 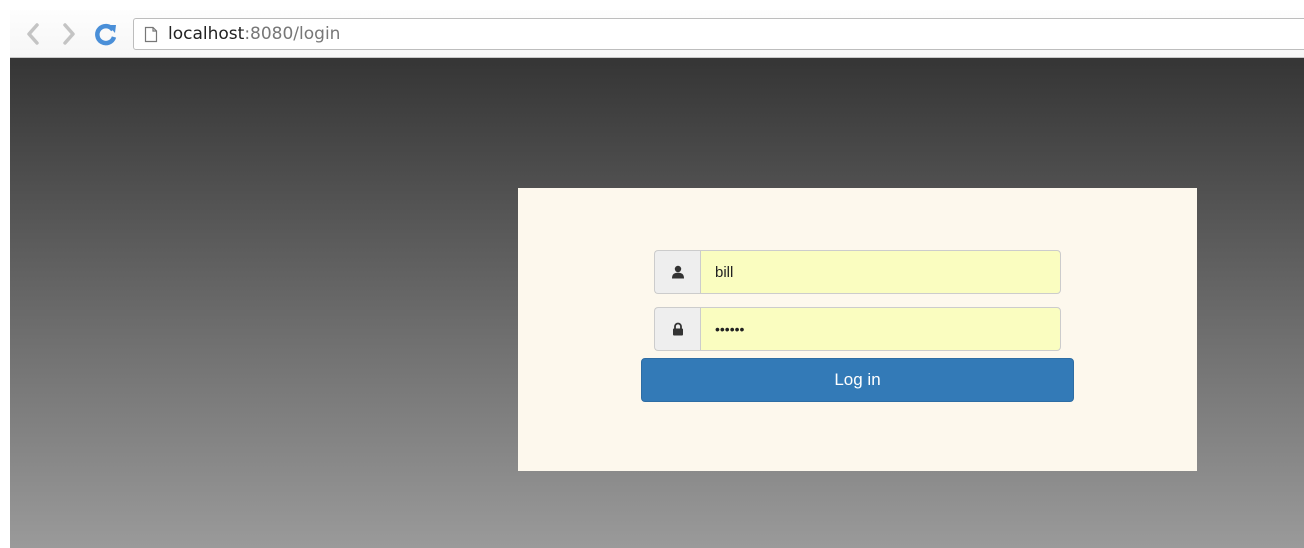 I want to click on url-path: :8080/login, so click(x=292, y=34).